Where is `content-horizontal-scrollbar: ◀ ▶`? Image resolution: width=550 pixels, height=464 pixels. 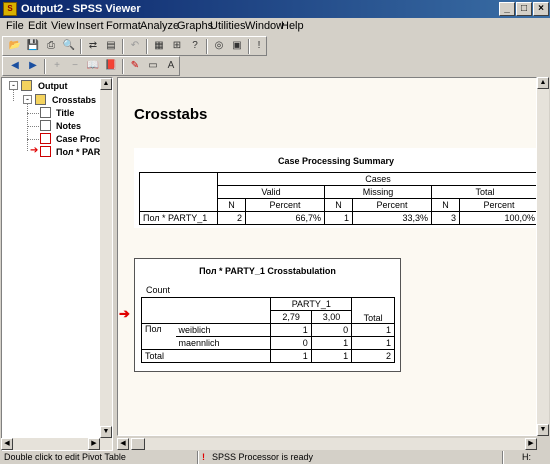 content-horizontal-scrollbar: ◀ ▶ is located at coordinates (327, 444).